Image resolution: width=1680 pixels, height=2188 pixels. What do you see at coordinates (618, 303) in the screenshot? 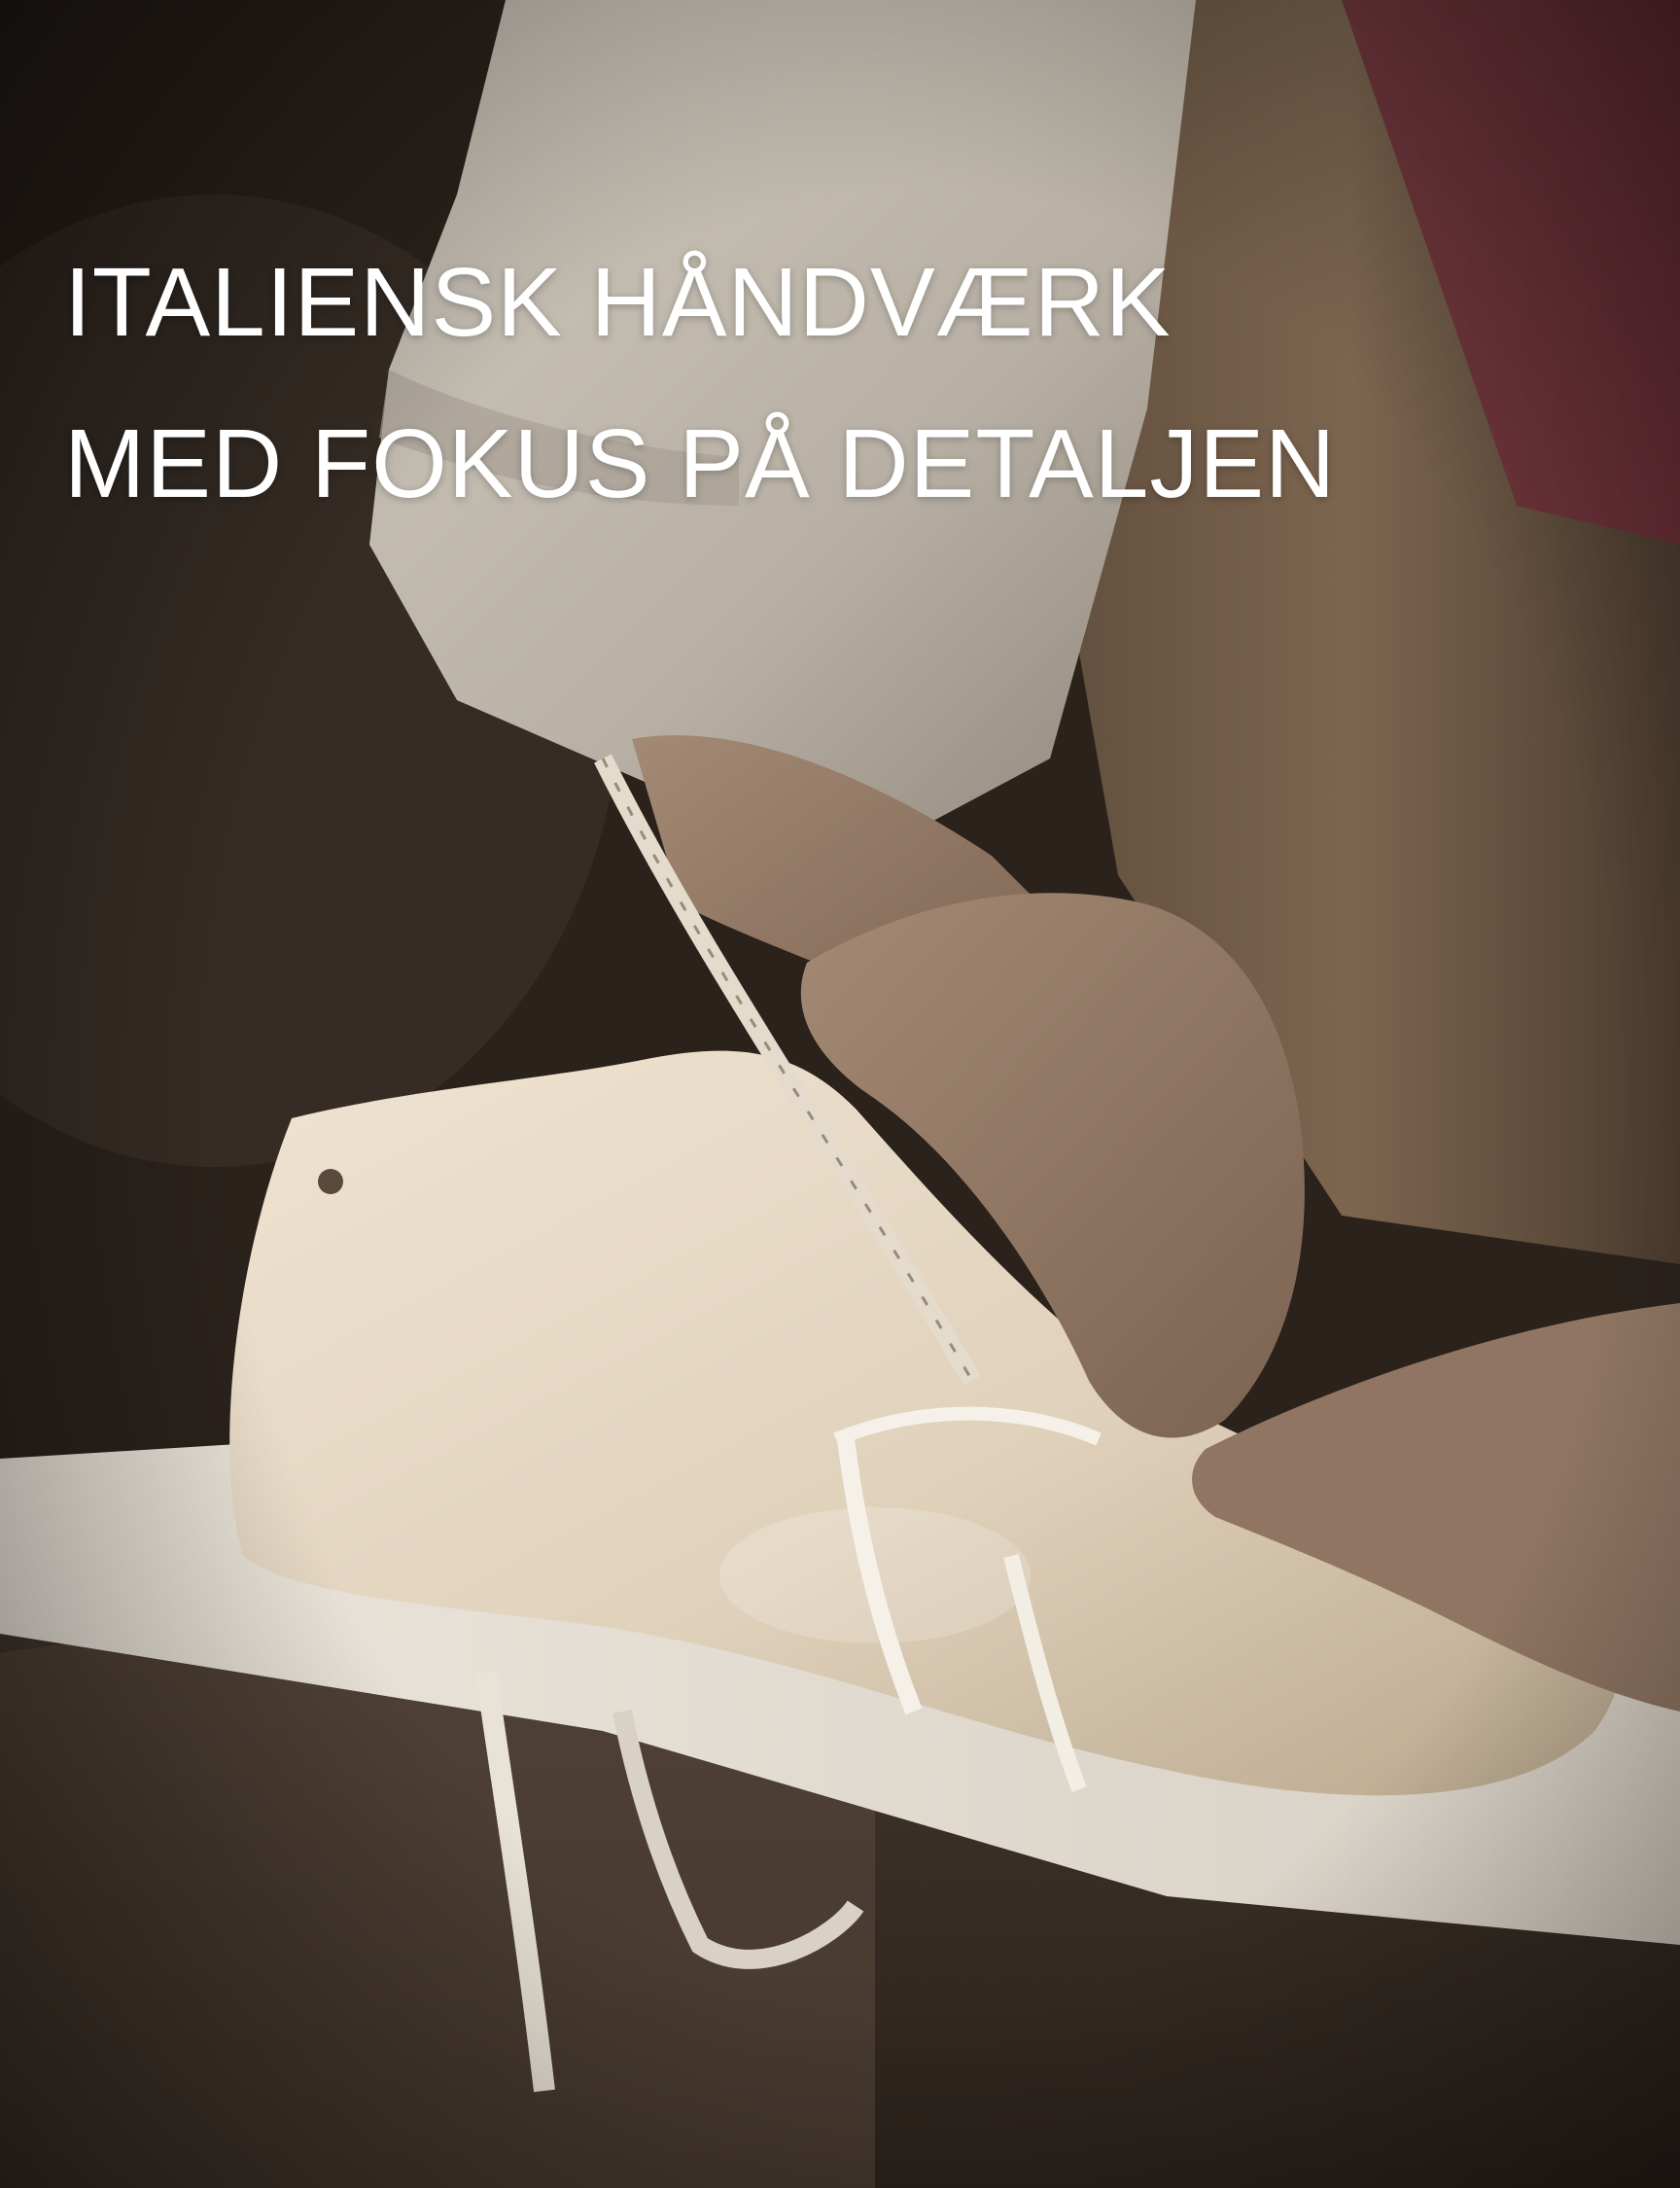
I see `headline-line-1: ITALIENSK HÅNDVÆRK` at bounding box center [618, 303].